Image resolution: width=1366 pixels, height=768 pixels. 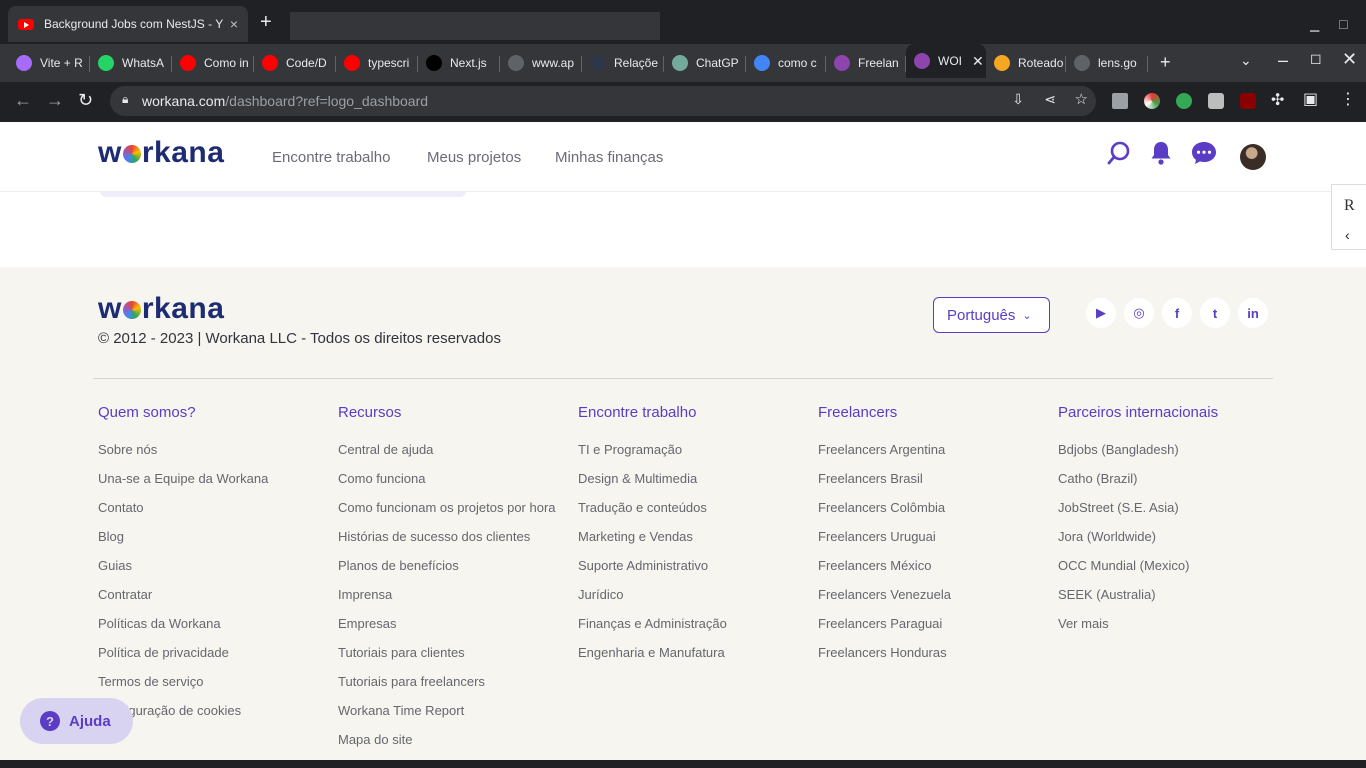 I want to click on footer-link: Sobre nós, so click(x=208, y=449).